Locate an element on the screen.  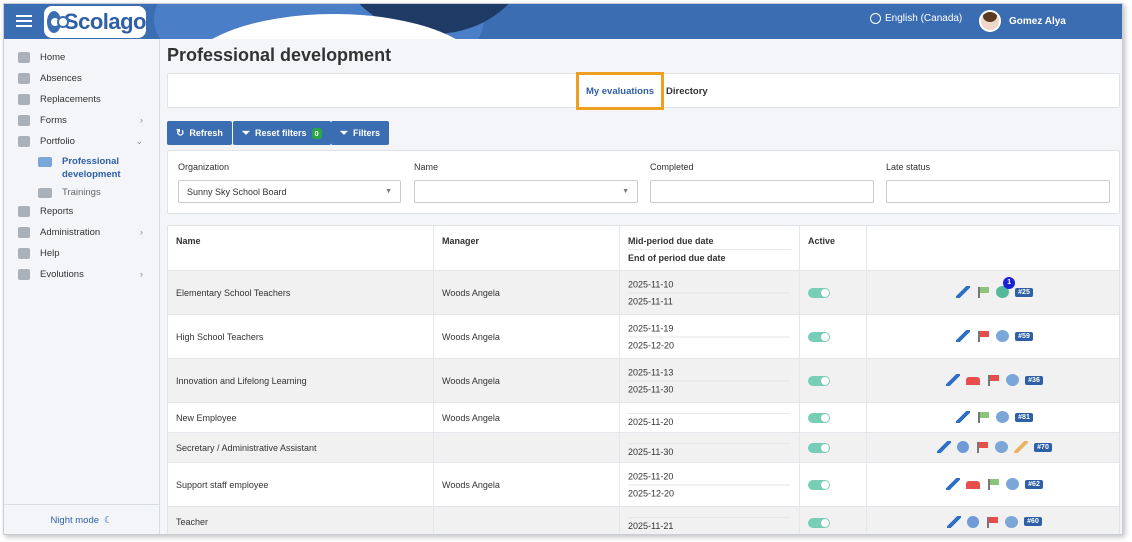
cell-due-dates: 2025-11-21 is located at coordinates (710, 520).